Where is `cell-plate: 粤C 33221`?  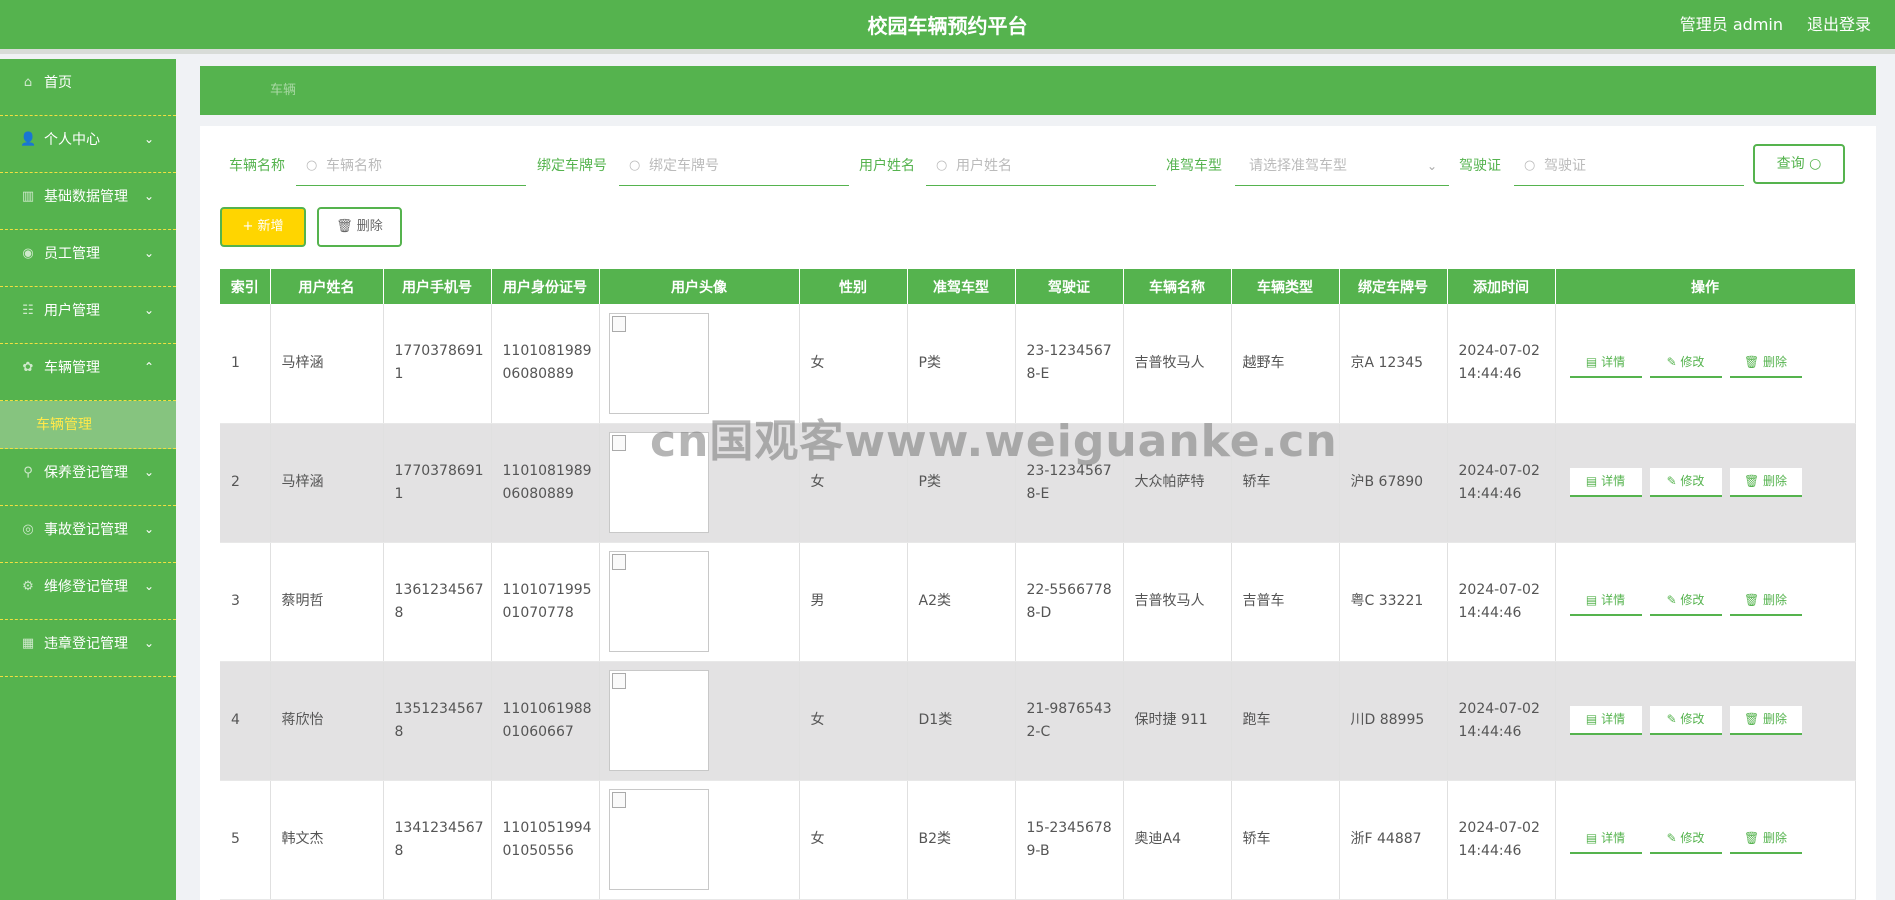 cell-plate: 粤C 33221 is located at coordinates (1393, 602).